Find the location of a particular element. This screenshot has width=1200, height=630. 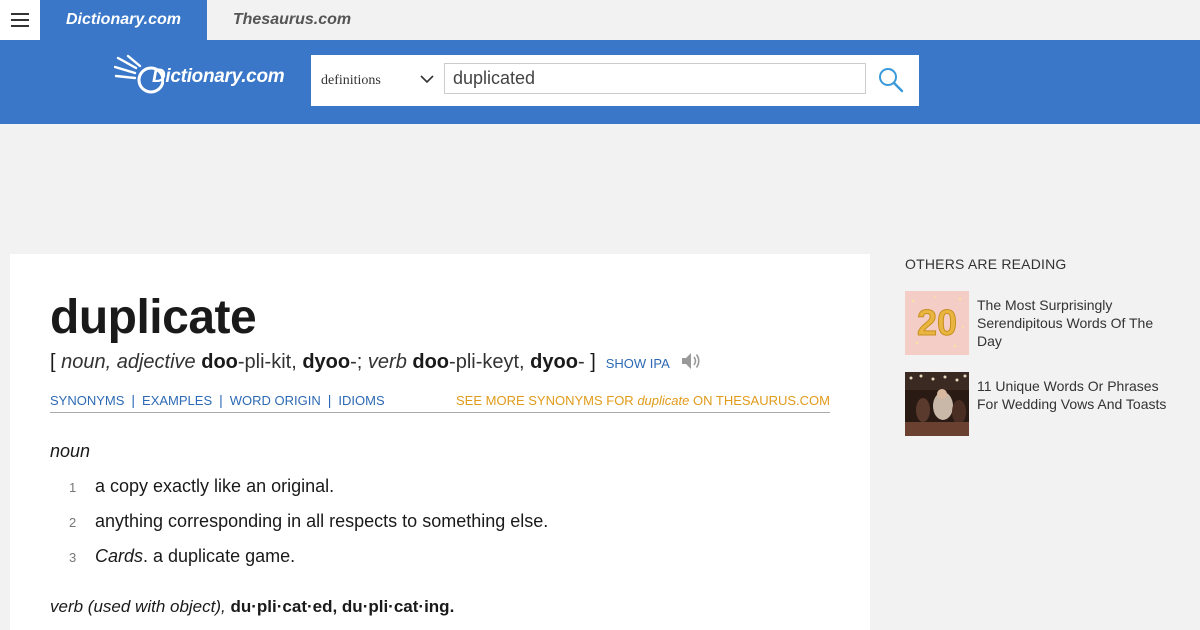

definition-number: 3 is located at coordinates (73, 557).